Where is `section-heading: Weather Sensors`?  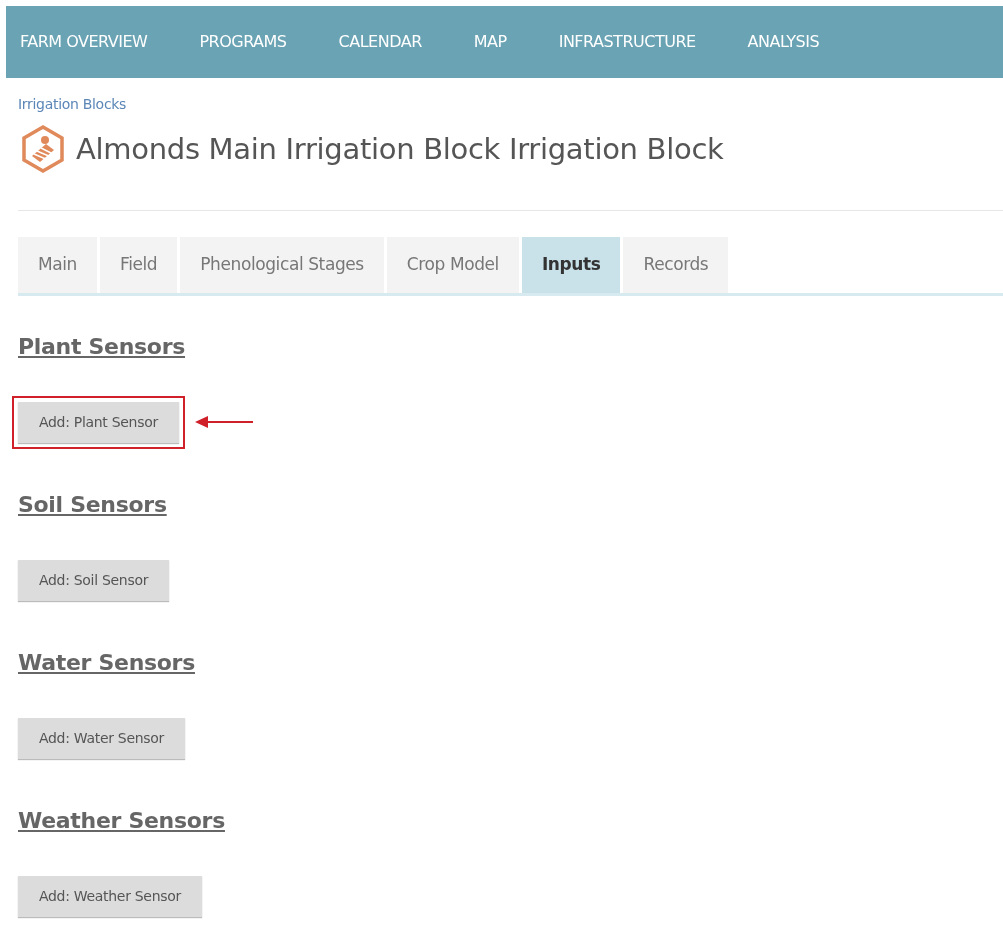
section-heading: Weather Sensors is located at coordinates (122, 820).